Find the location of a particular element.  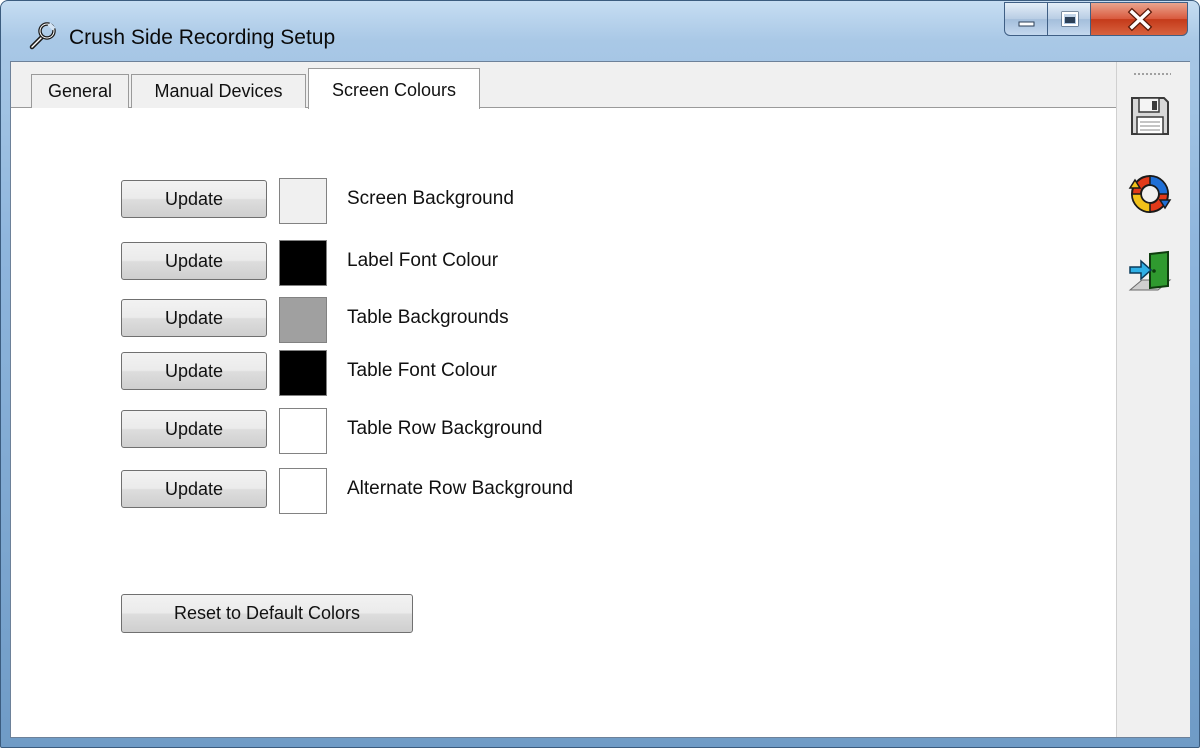

colour-row-table-backgrounds: Update Table Backgrounds is located at coordinates (421, 320).